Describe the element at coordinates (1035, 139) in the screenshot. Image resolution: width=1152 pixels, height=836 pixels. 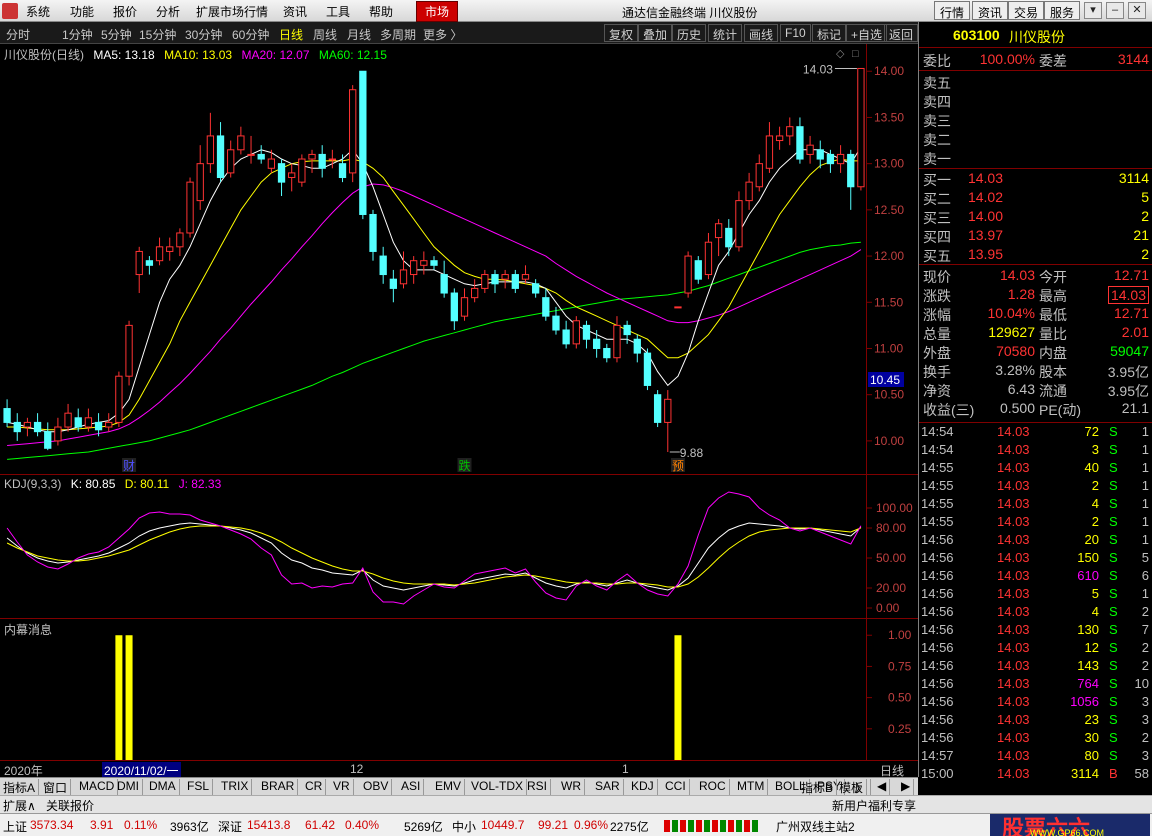
I see `sell-level-row: 卖二` at that location.